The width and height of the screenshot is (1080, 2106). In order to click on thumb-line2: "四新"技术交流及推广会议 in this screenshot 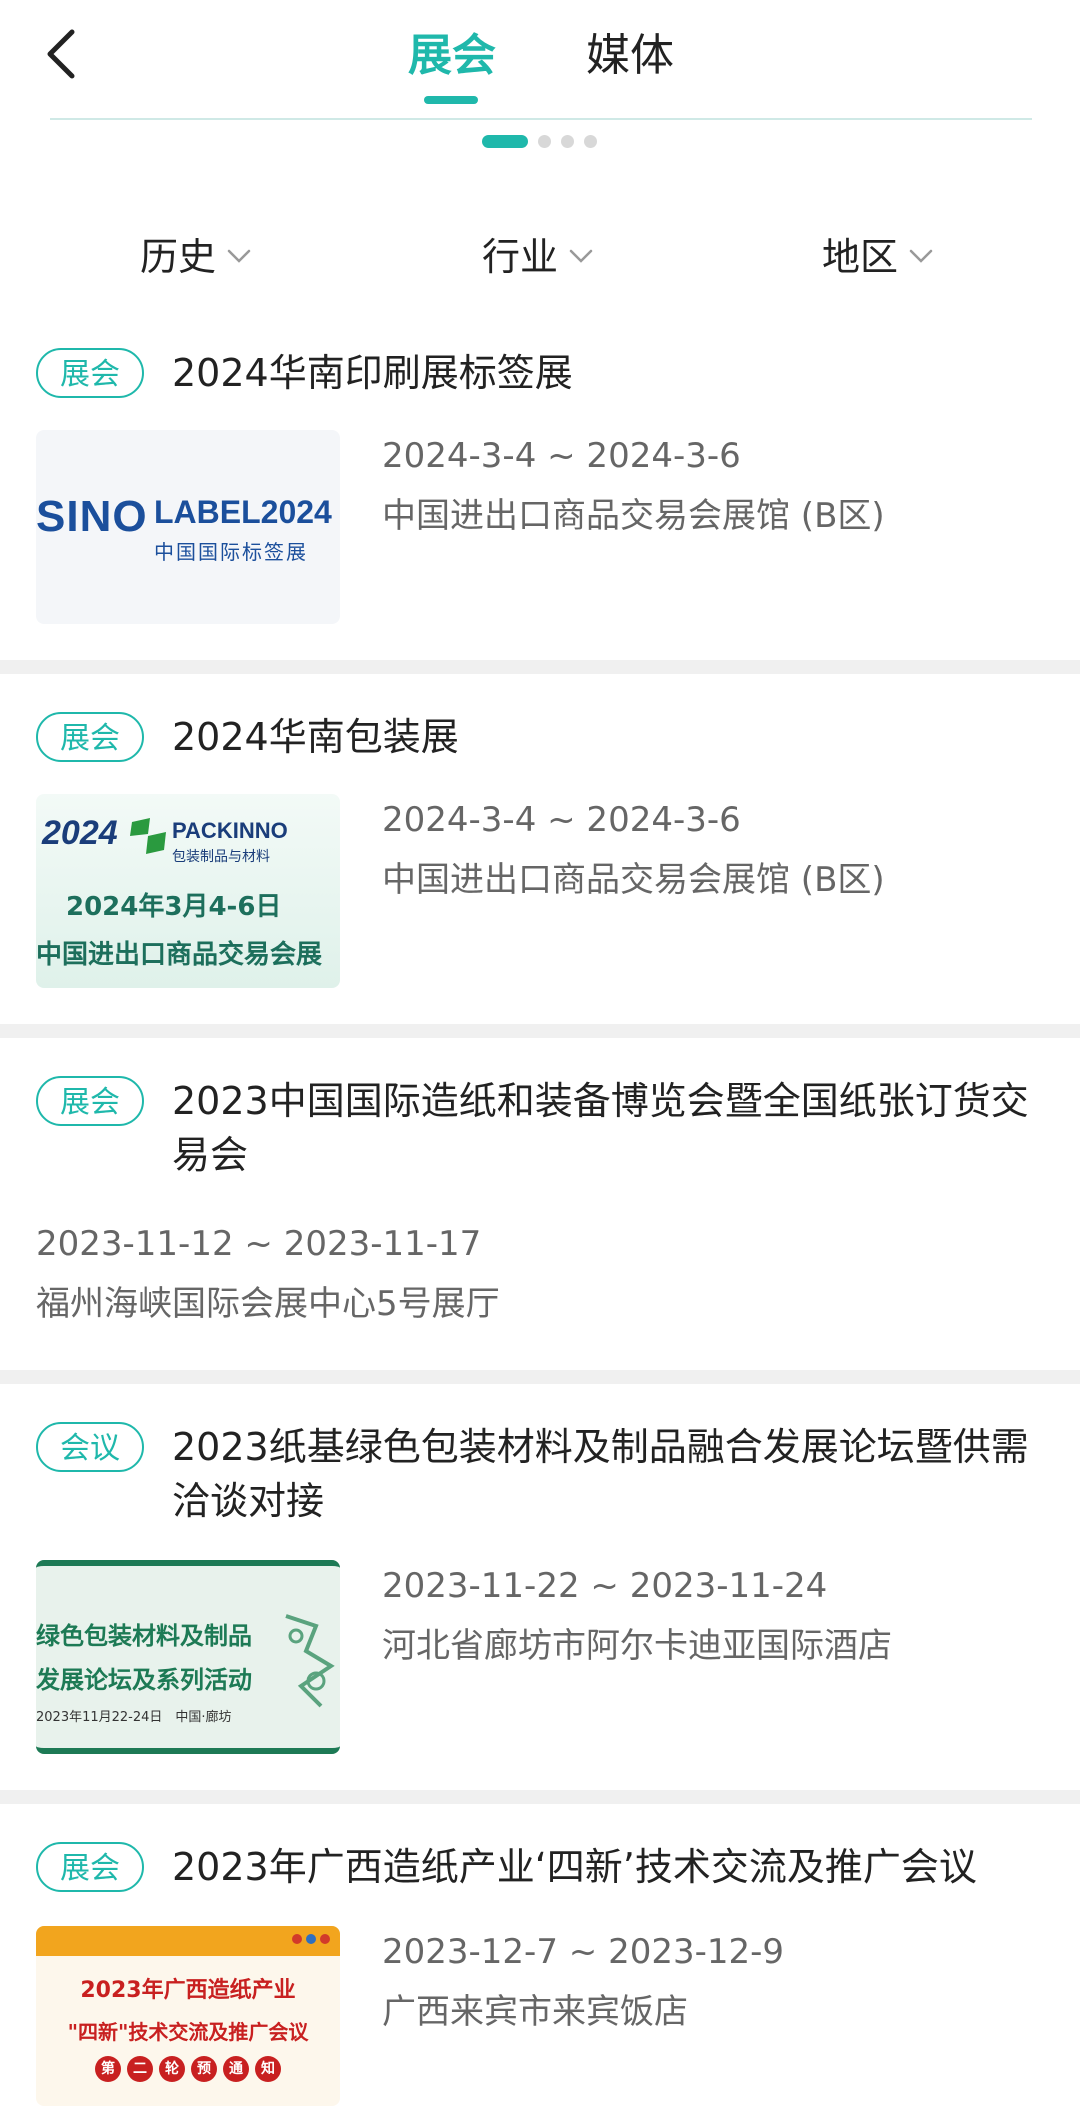, I will do `click(188, 2032)`.